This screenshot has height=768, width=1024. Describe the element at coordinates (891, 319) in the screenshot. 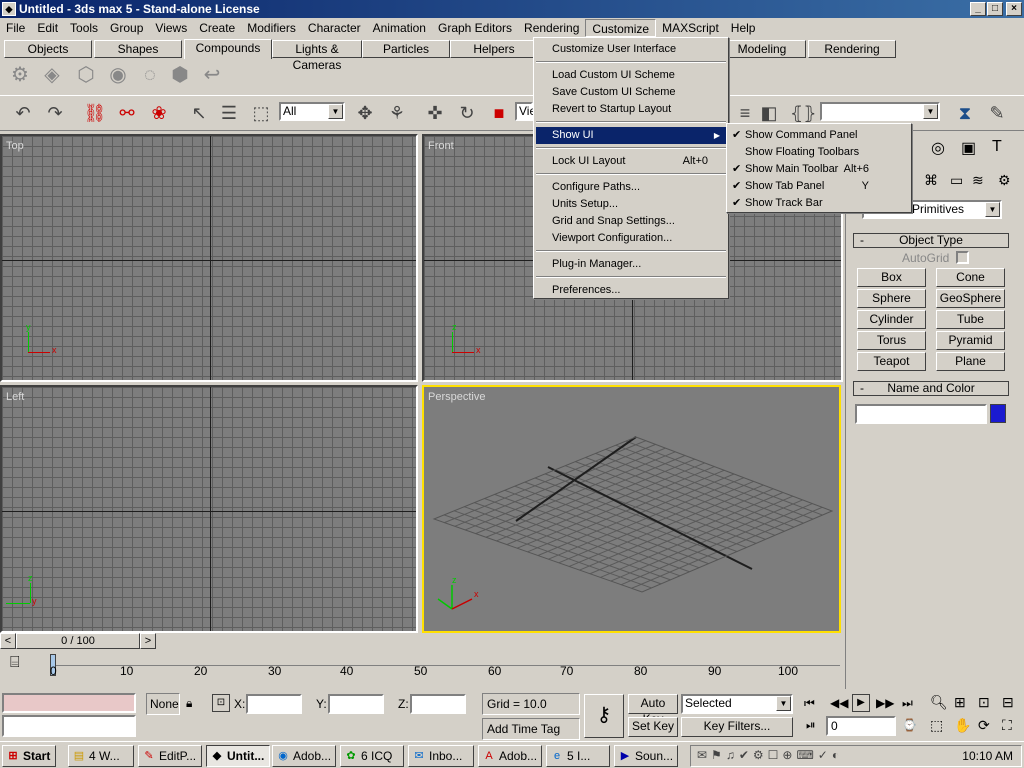

I see `cylinder-button: Cylinder` at that location.